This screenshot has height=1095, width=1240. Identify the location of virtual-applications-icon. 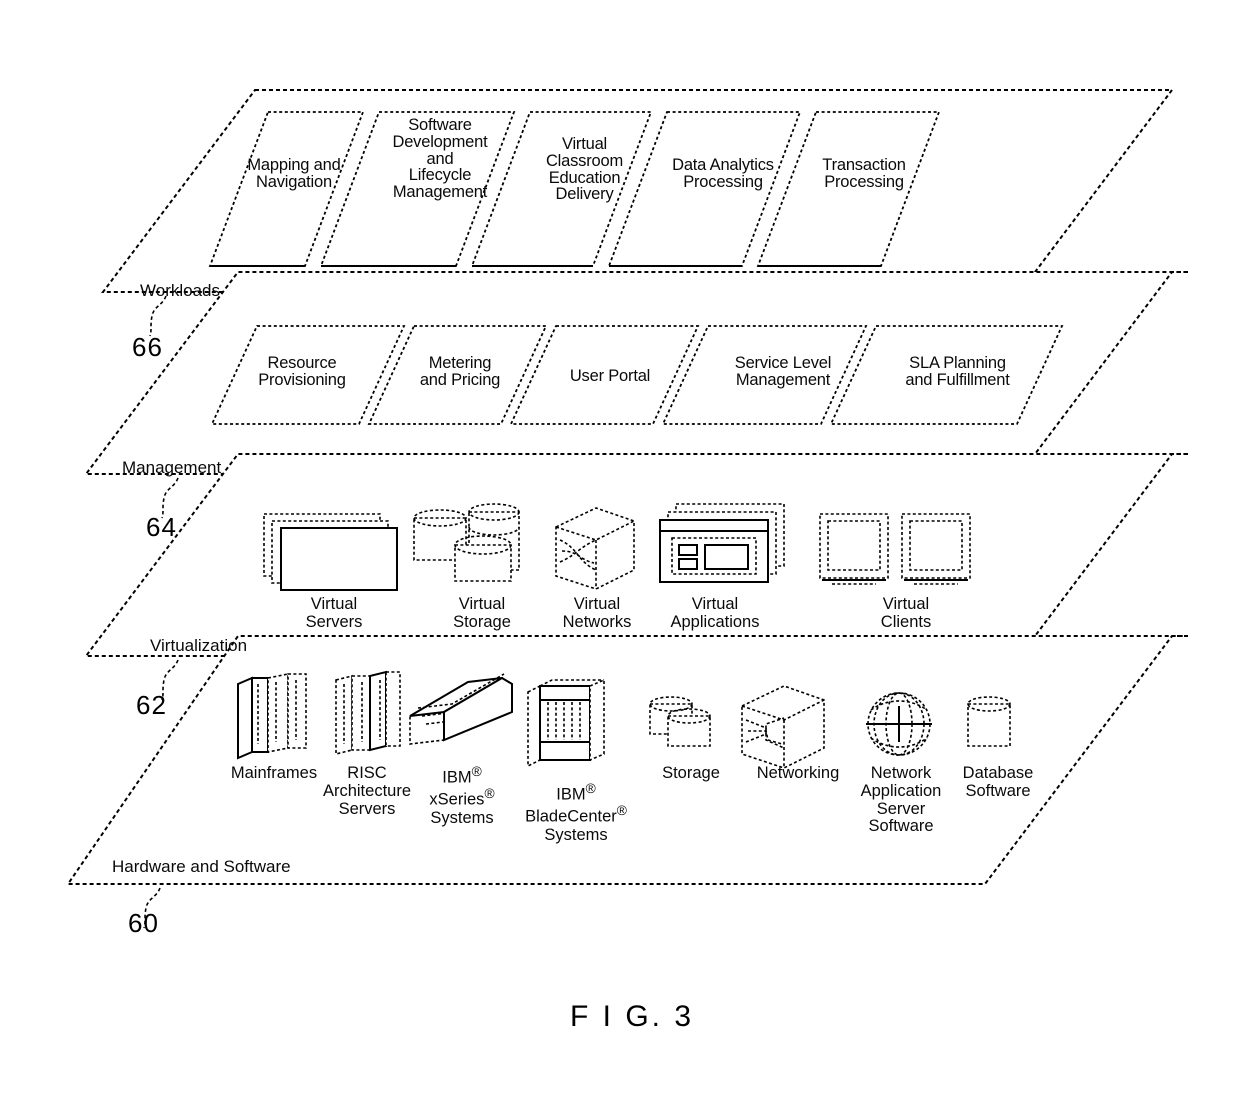
(722, 543).